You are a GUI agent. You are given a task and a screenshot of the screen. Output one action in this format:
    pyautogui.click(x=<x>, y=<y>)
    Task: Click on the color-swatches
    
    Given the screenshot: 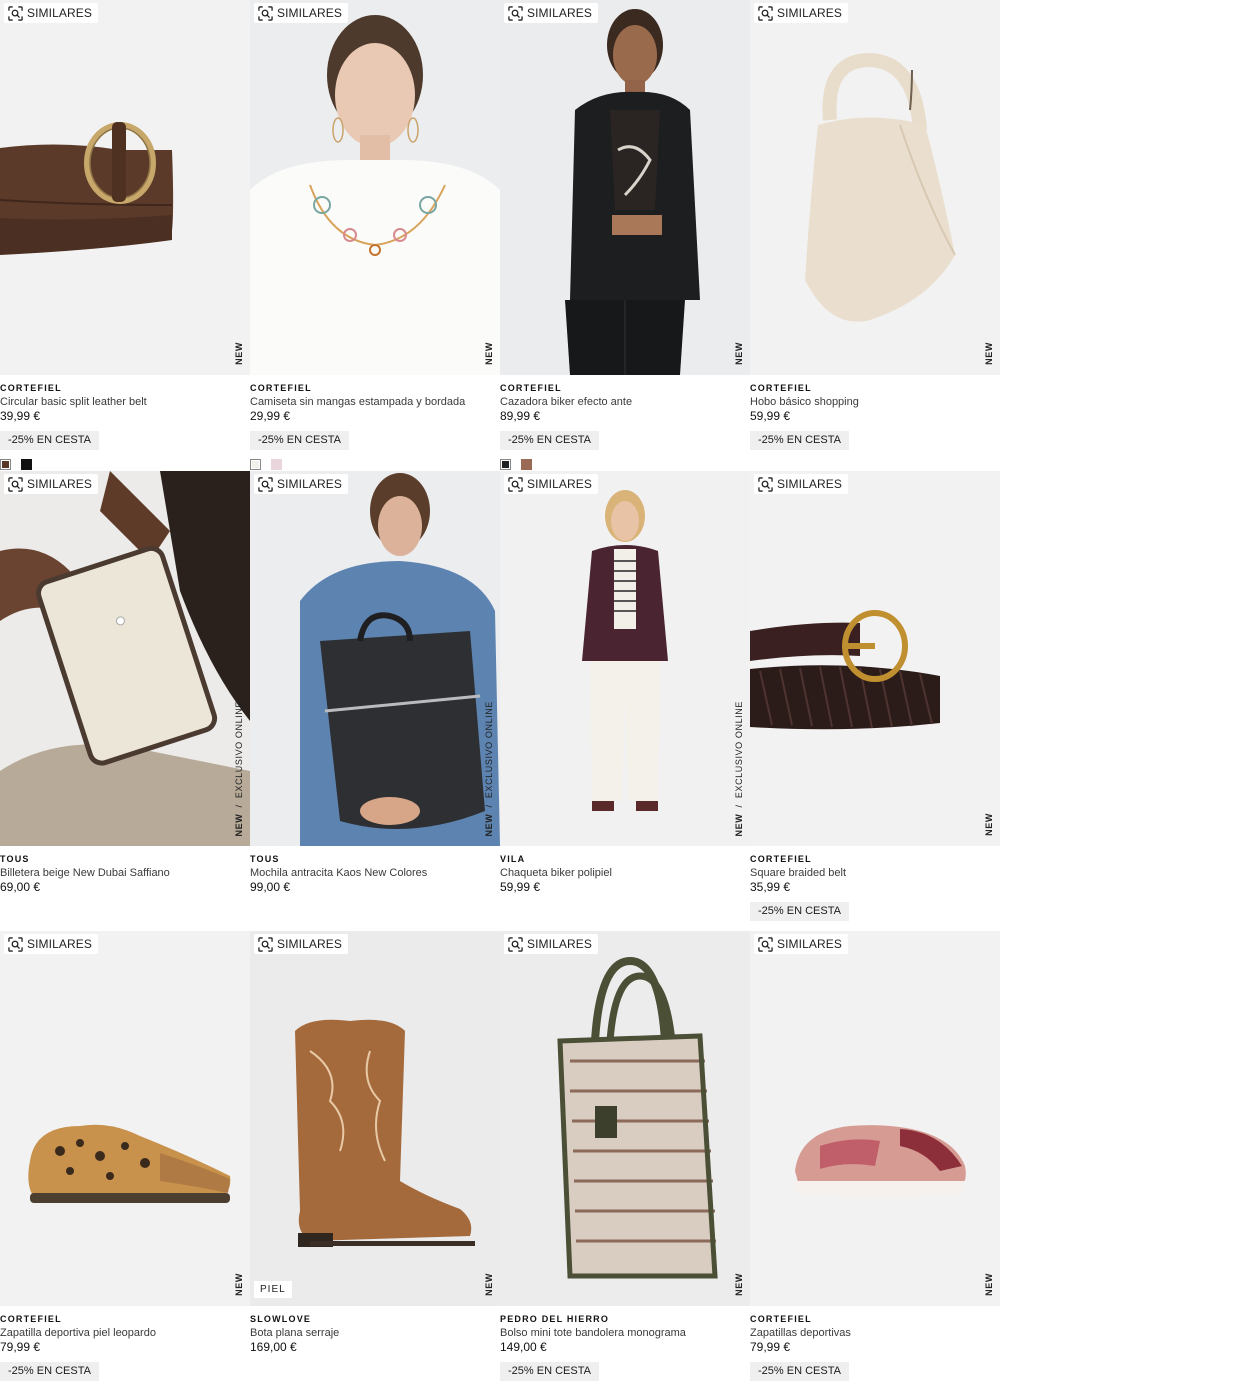 What is the action you would take?
    pyautogui.click(x=16, y=464)
    